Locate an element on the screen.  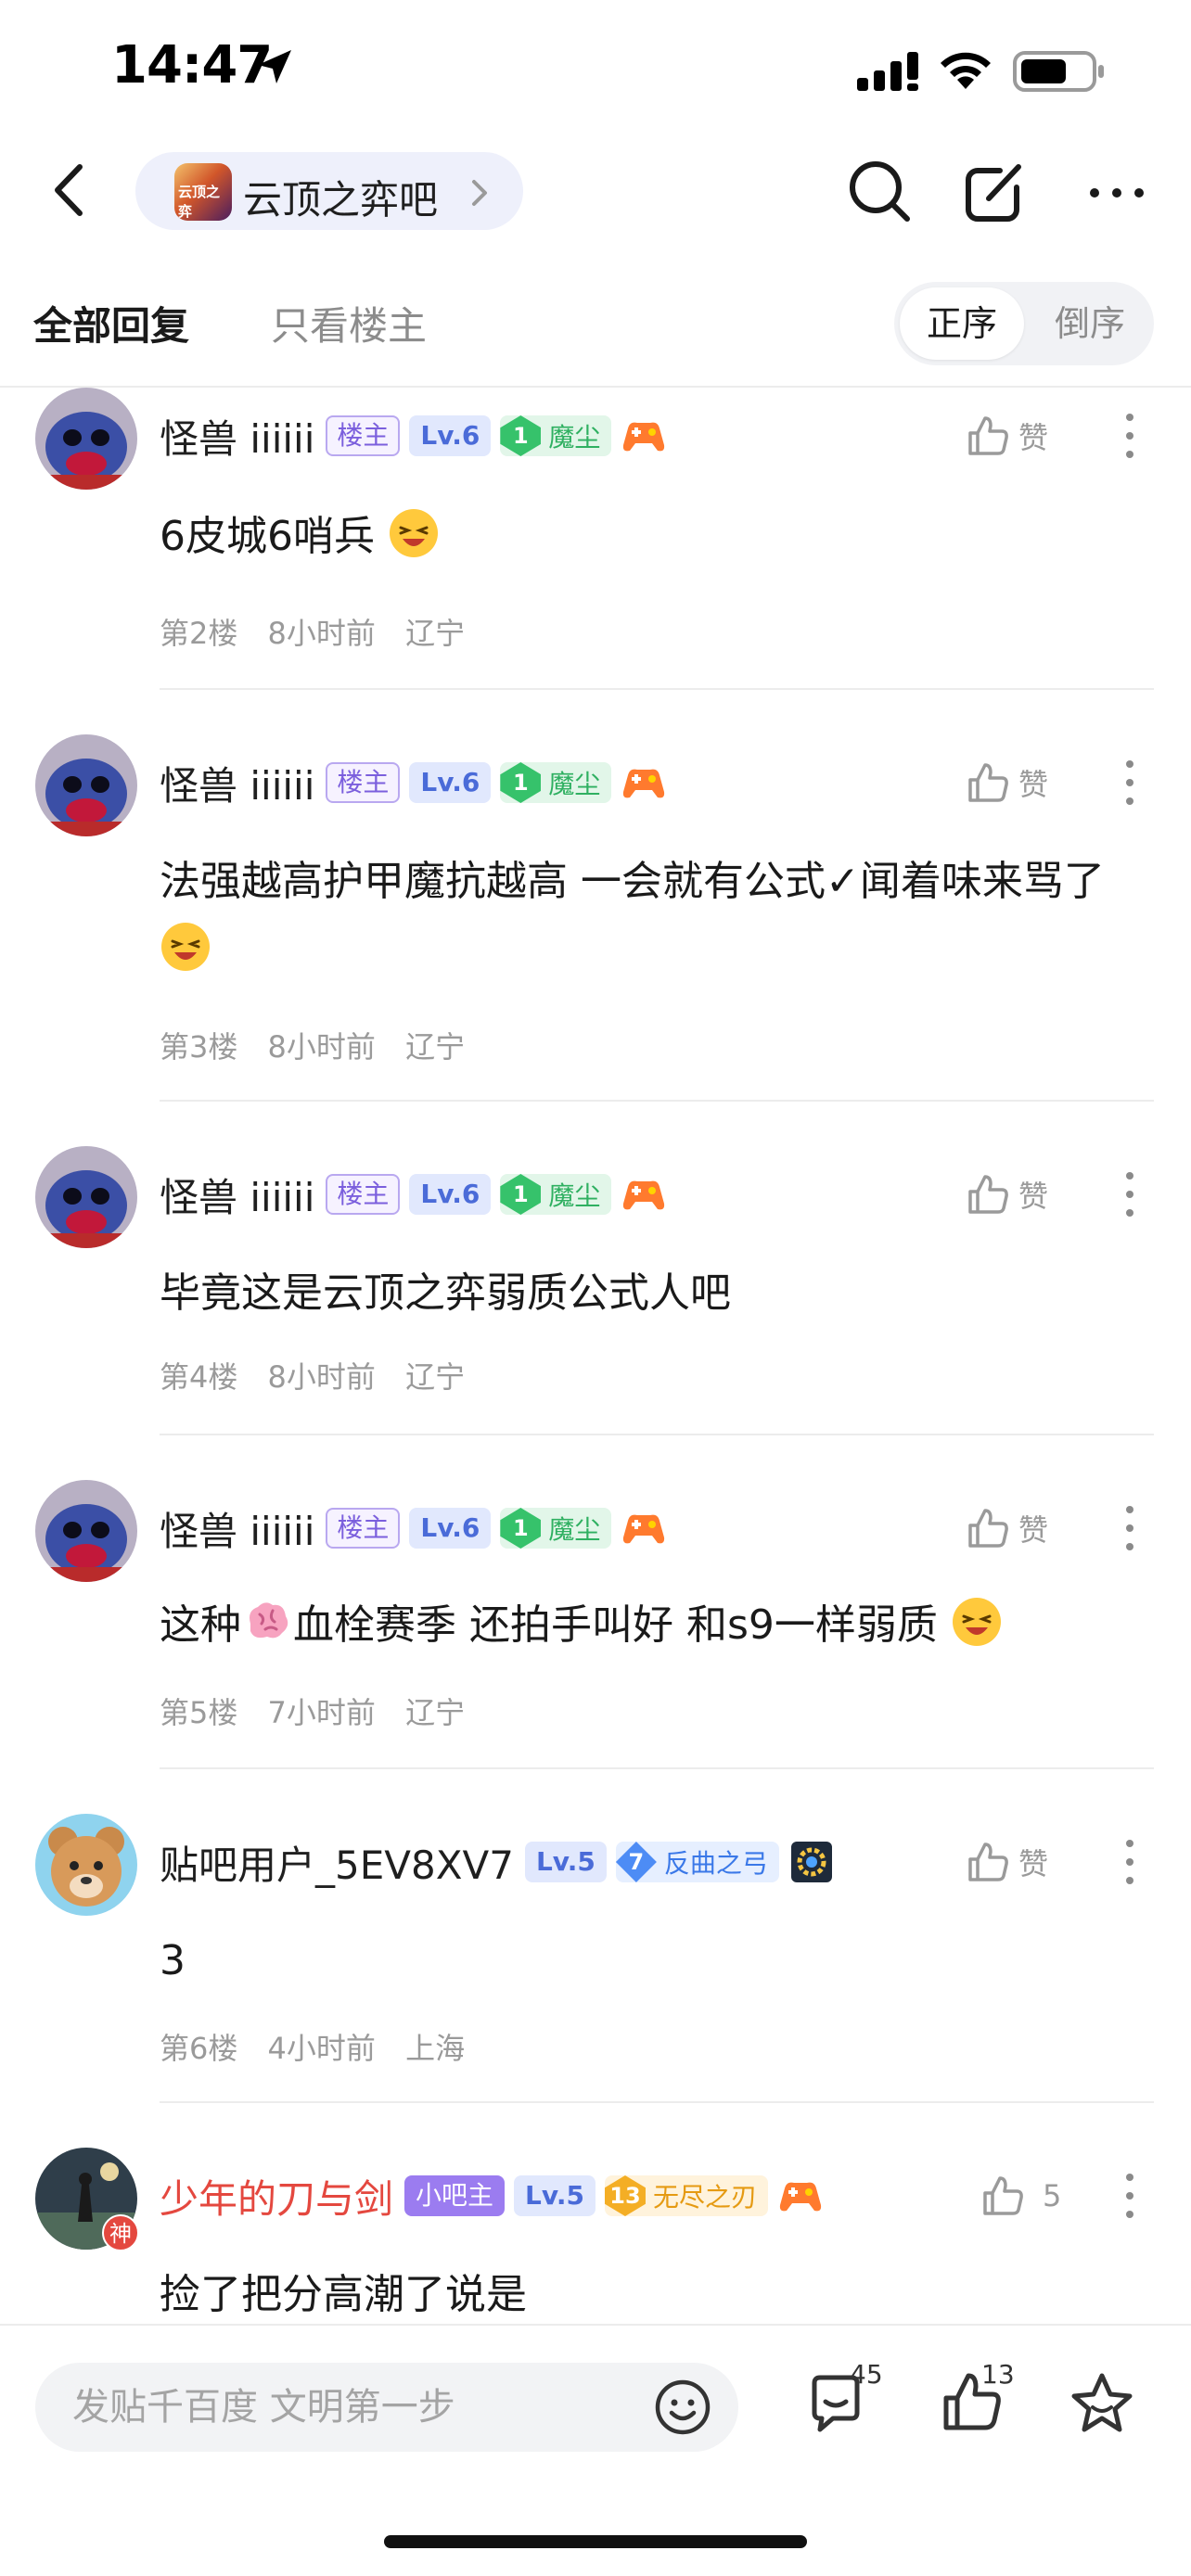
post-content: 捡了把分高潮了说是 is located at coordinates (343, 2294).